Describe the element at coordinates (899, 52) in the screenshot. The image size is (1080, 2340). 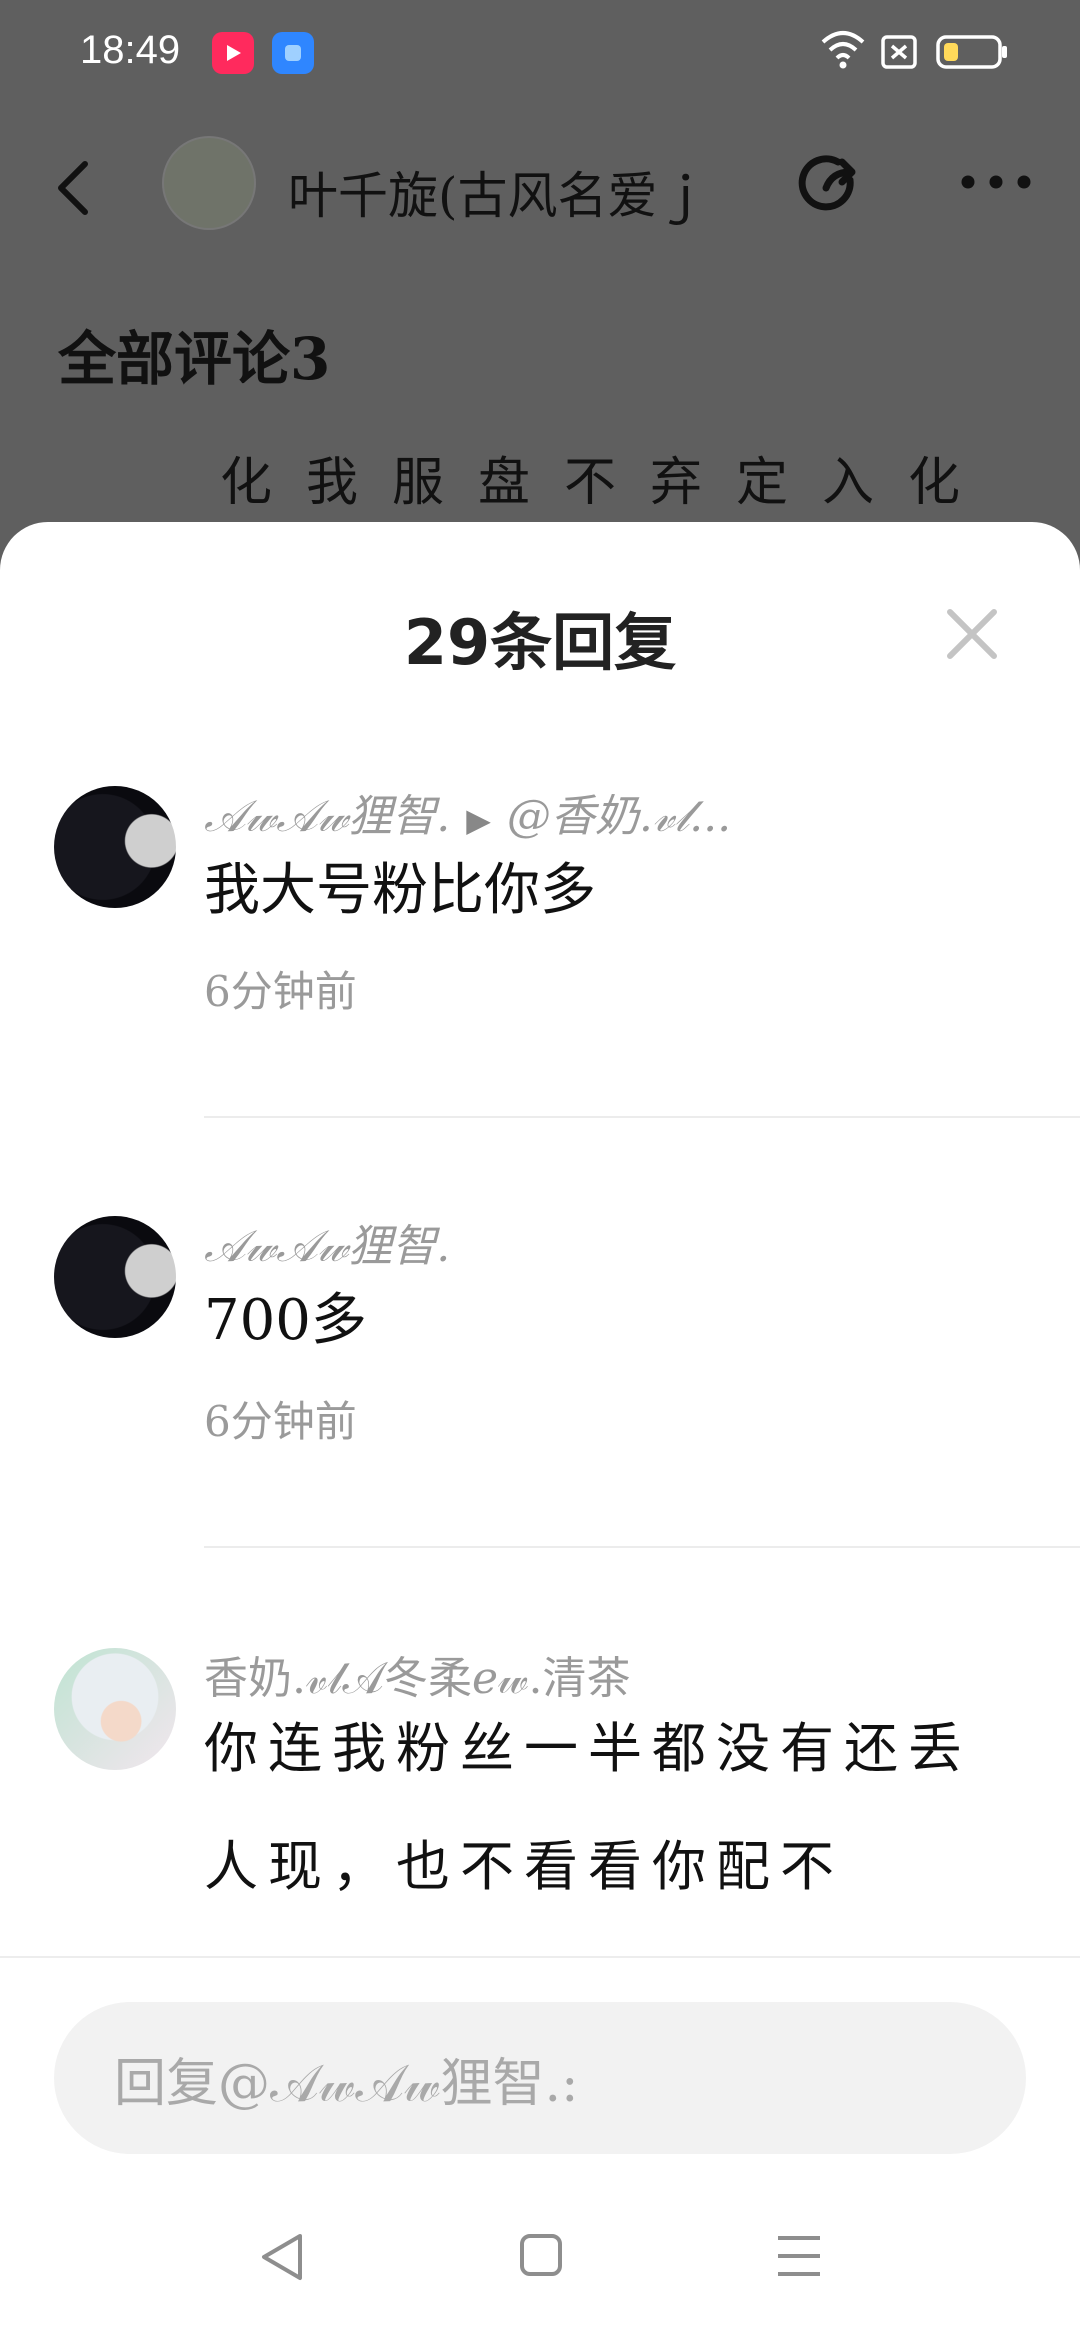
I see `no-sim-icon` at that location.